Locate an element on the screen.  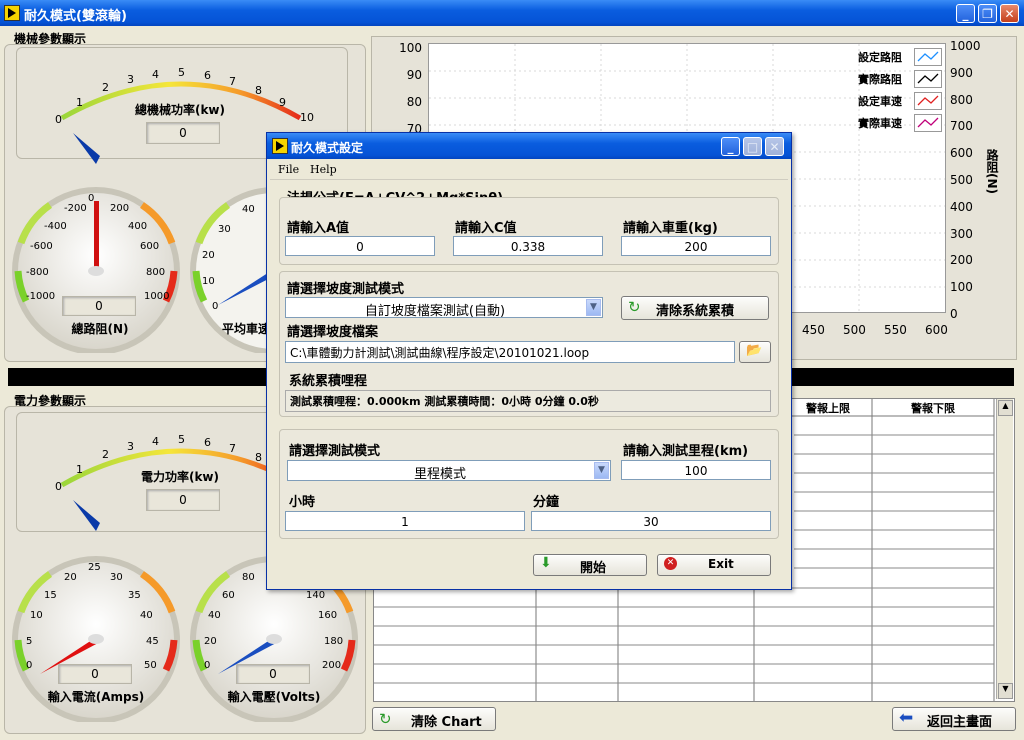
drag-tick: 0 is located at coordinates (91, 198).